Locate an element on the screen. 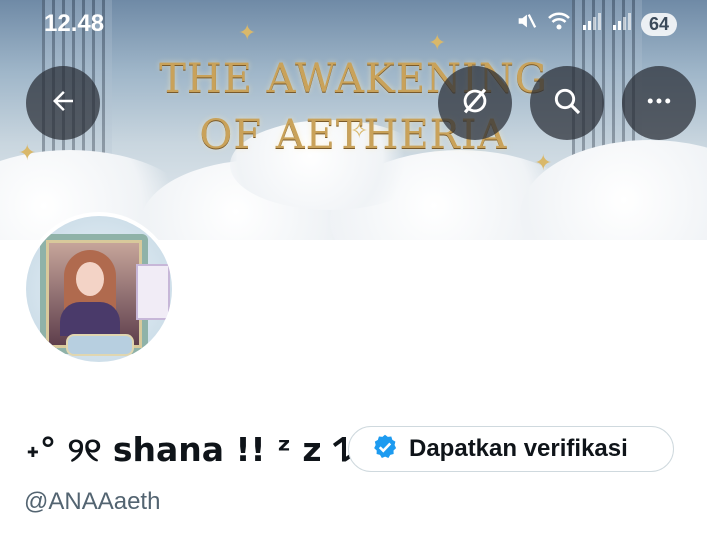 This screenshot has height=540, width=707. avatar-image is located at coordinates (99, 289).